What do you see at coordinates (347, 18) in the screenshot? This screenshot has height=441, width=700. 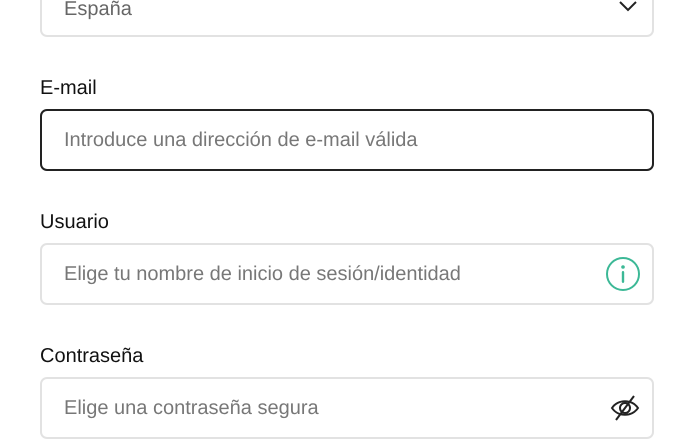 I see `country-select: España` at bounding box center [347, 18].